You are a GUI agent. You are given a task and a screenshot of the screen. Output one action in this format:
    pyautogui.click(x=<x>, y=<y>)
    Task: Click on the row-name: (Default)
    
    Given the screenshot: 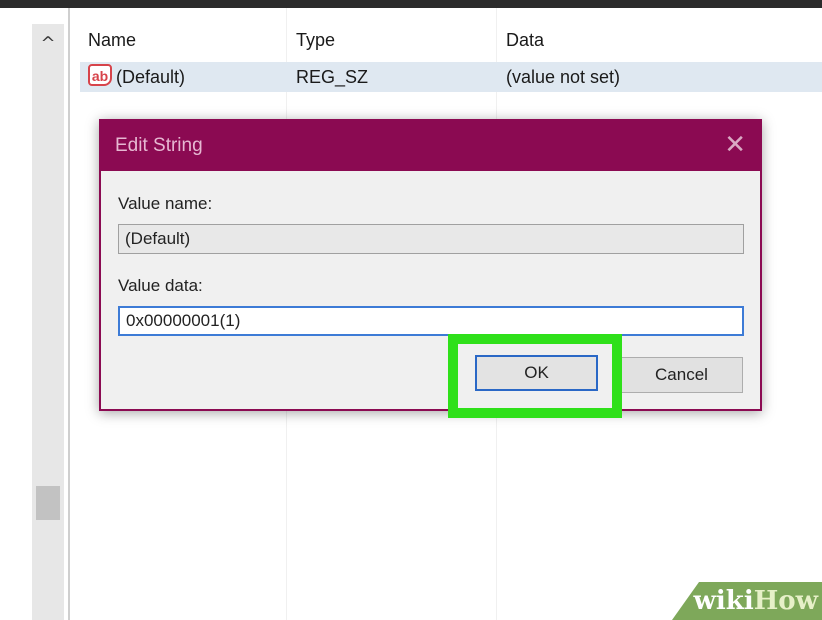 What is the action you would take?
    pyautogui.click(x=151, y=77)
    